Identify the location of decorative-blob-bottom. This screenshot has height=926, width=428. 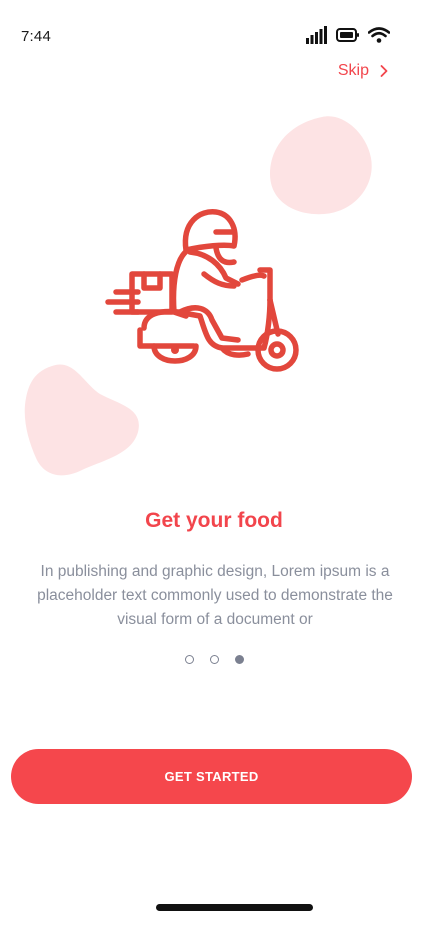
(81, 420).